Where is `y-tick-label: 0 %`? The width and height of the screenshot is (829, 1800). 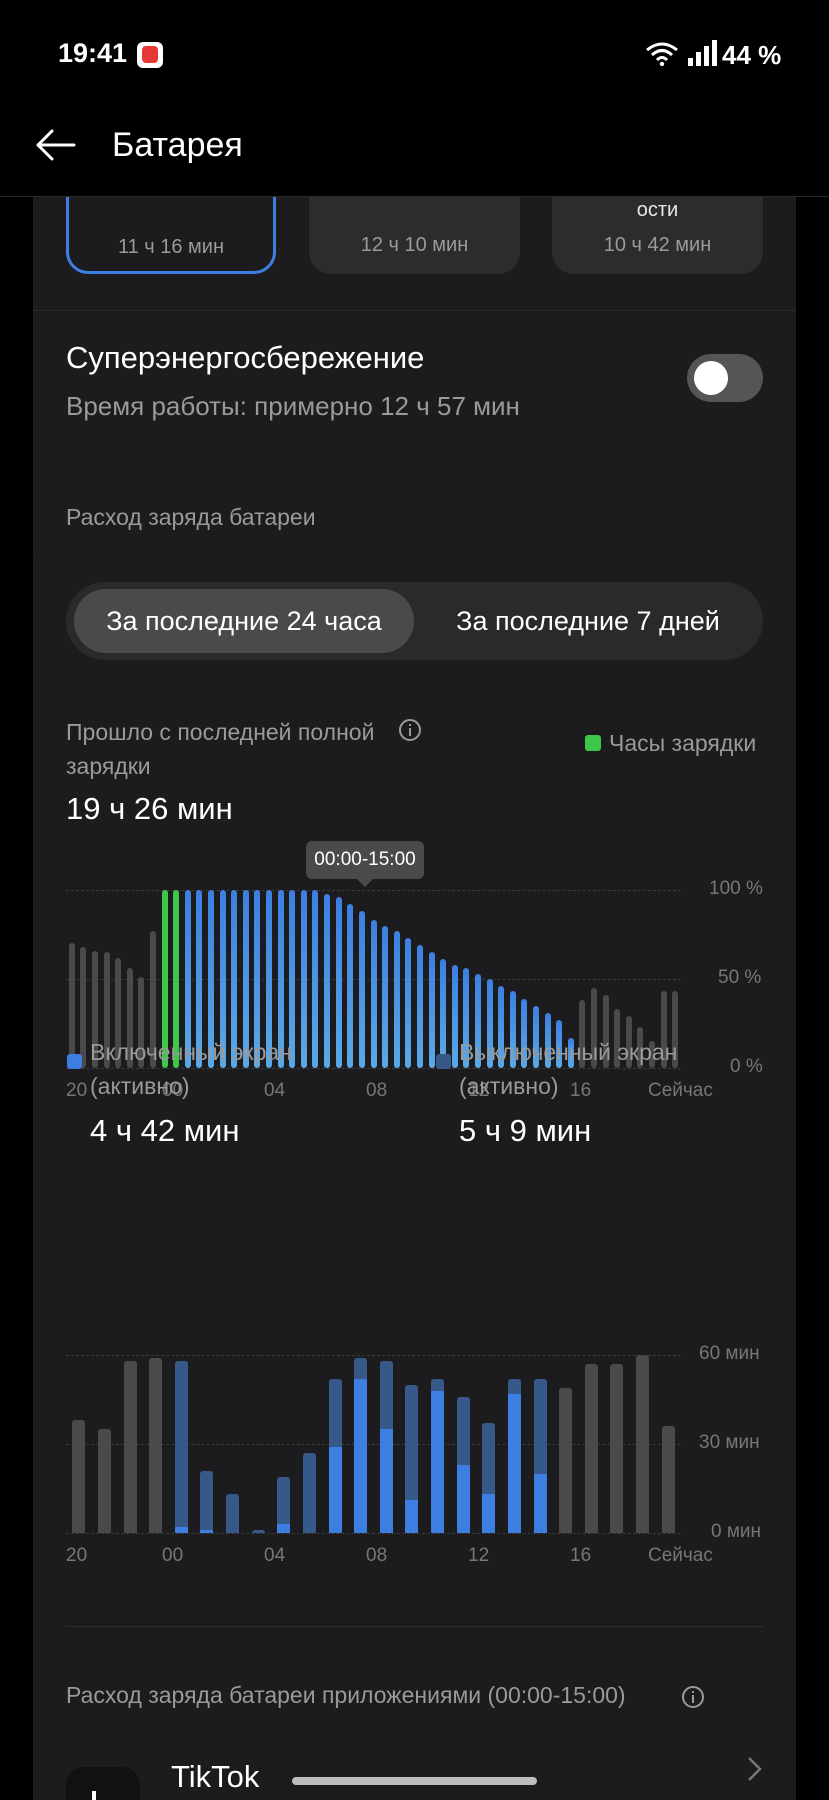 y-tick-label: 0 % is located at coordinates (746, 1066).